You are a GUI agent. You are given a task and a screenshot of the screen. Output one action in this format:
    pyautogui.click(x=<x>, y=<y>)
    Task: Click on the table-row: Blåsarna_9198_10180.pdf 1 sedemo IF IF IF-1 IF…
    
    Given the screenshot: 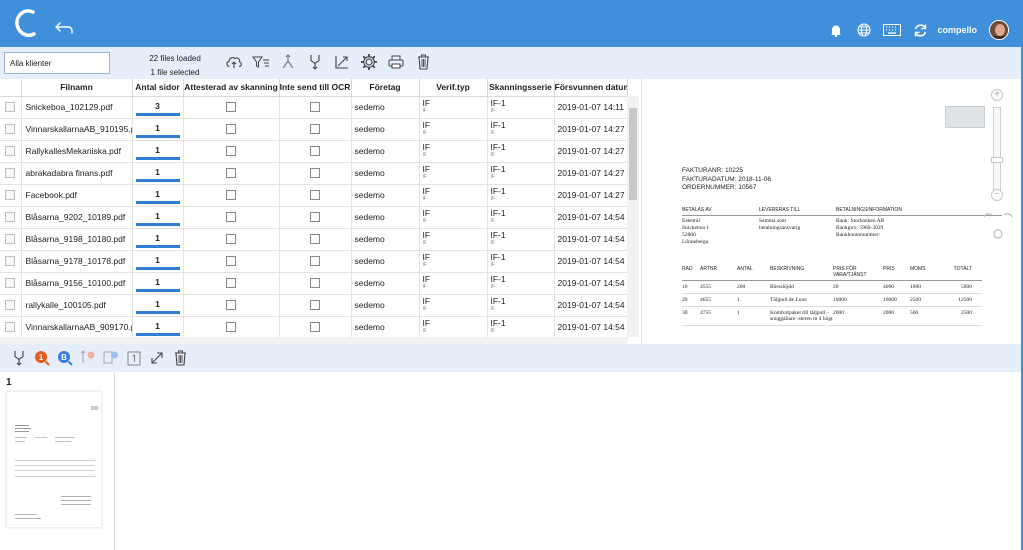 What is the action you would take?
    pyautogui.click(x=314, y=239)
    